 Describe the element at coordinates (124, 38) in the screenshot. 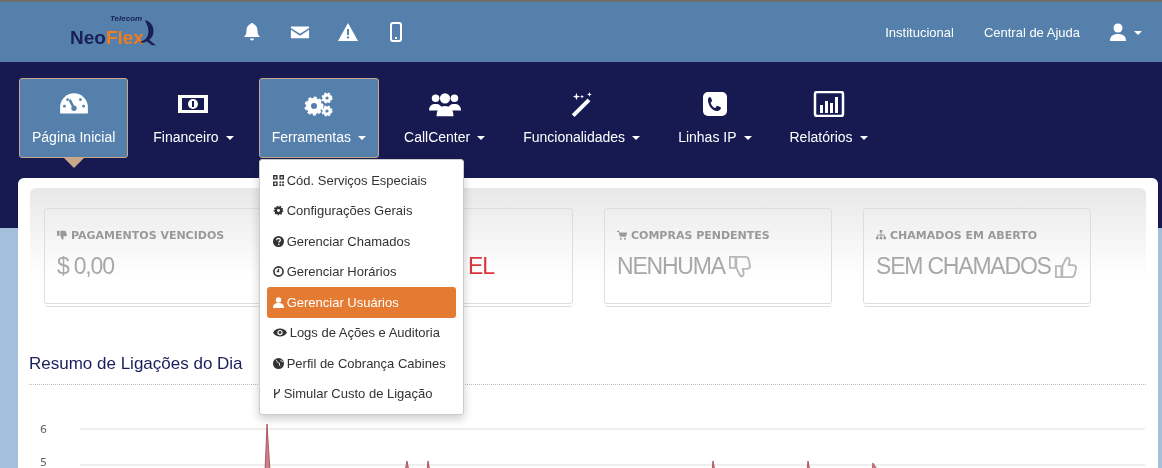

I see `logo-text-accent: Flex` at that location.